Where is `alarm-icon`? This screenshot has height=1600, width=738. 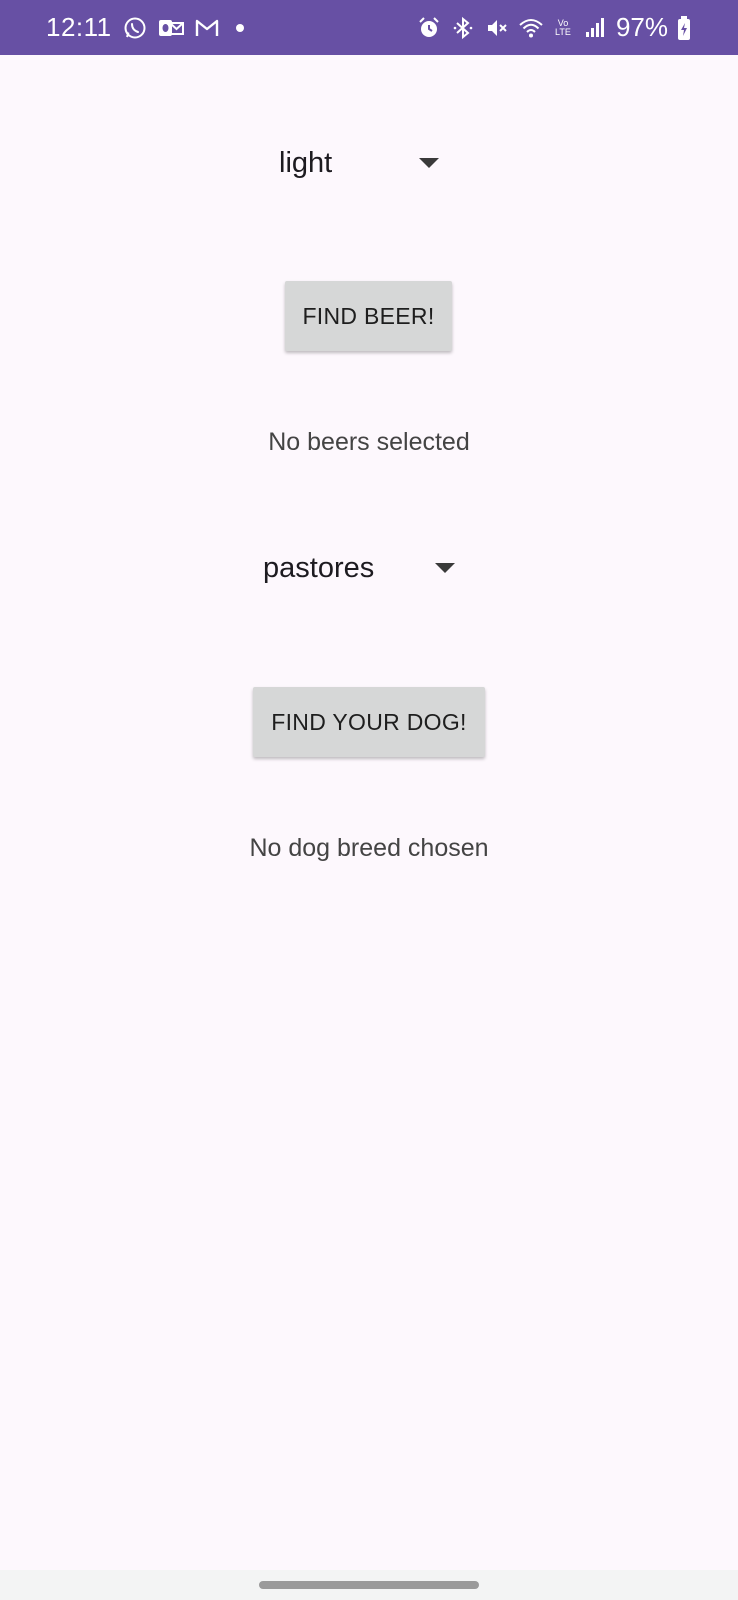 alarm-icon is located at coordinates (429, 28).